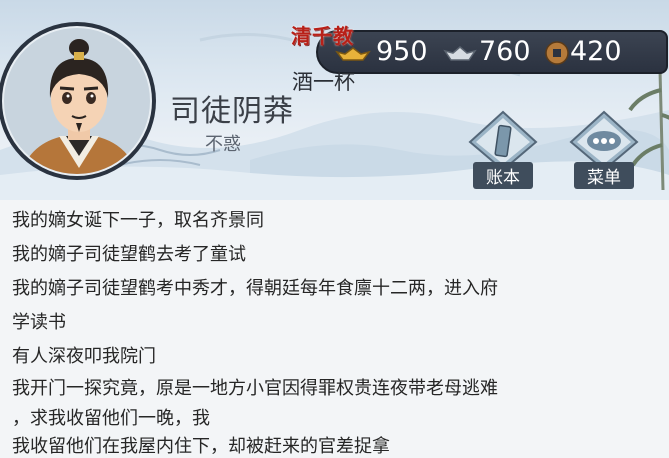 This screenshot has width=669, height=458. Describe the element at coordinates (255, 288) in the screenshot. I see `log-entry: 我的嫡子司徒望鹤考中秀才，得朝廷每年食廪十二两，进入府` at that location.